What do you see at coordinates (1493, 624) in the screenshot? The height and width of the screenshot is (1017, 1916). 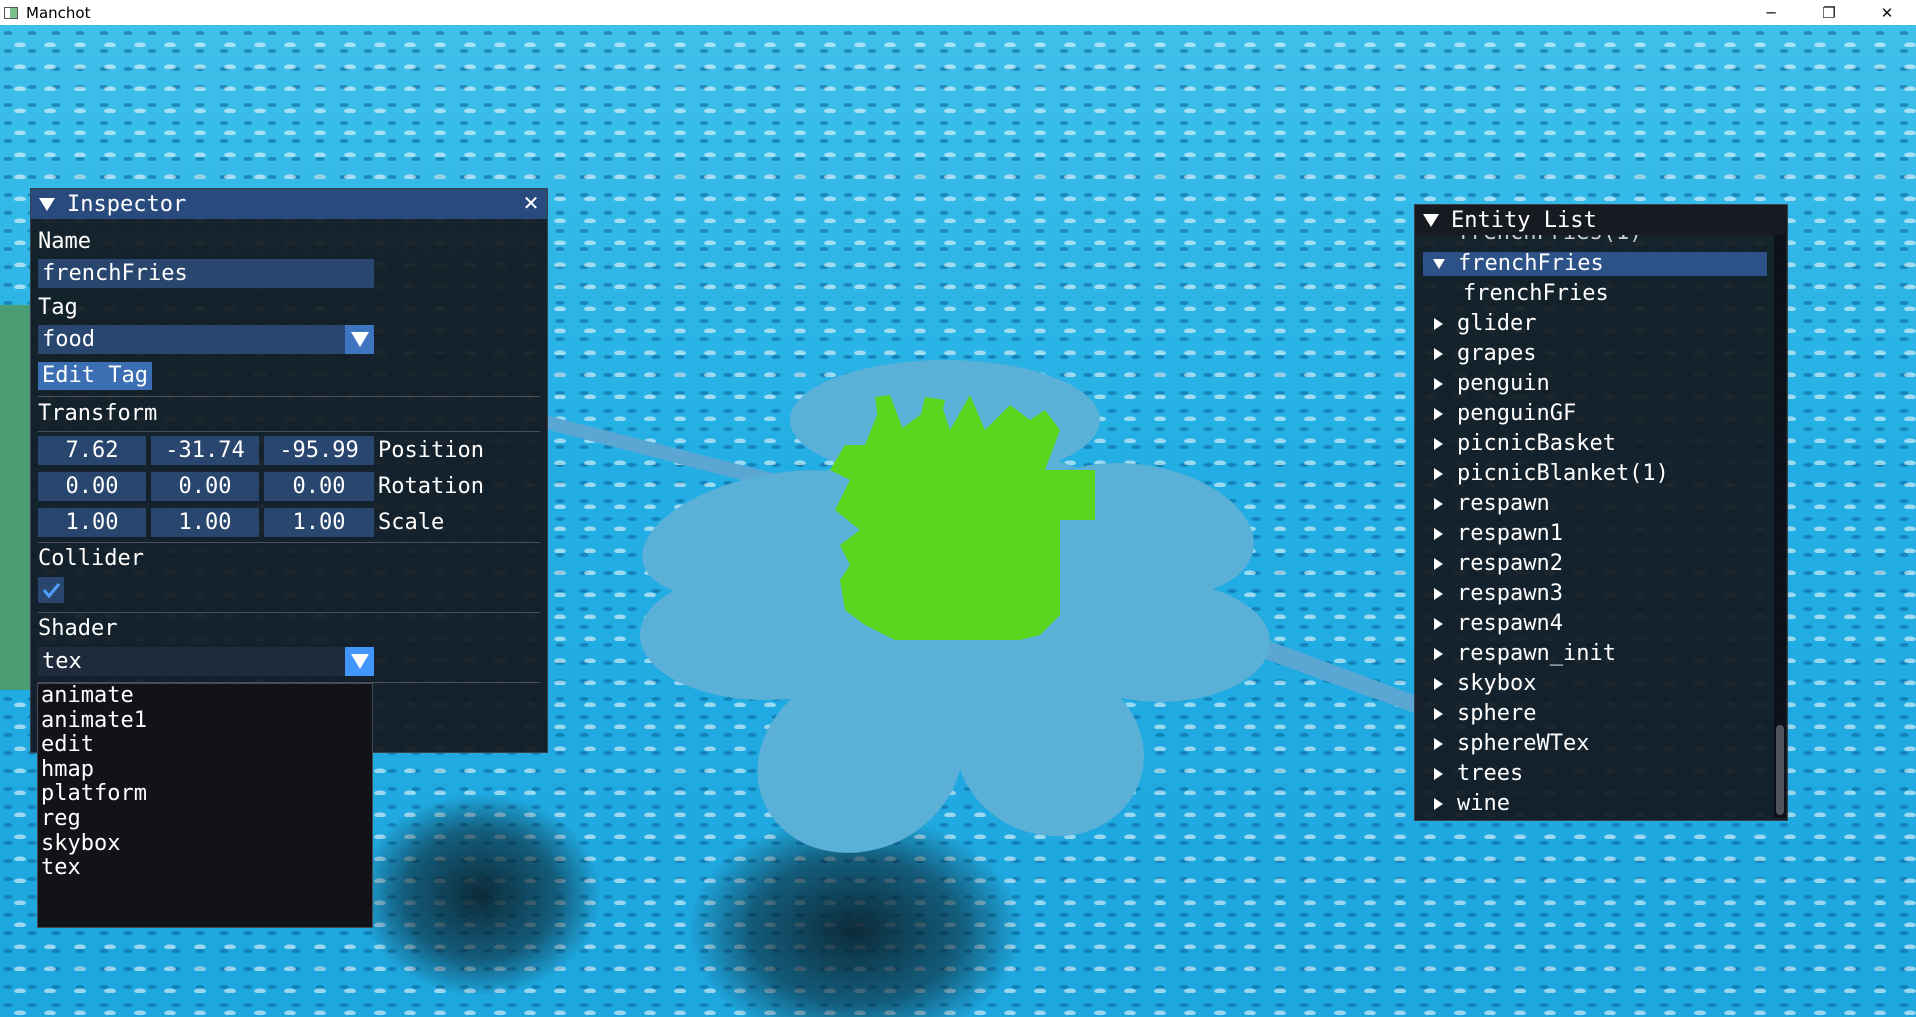 I see `tree-item: respawn4` at bounding box center [1493, 624].